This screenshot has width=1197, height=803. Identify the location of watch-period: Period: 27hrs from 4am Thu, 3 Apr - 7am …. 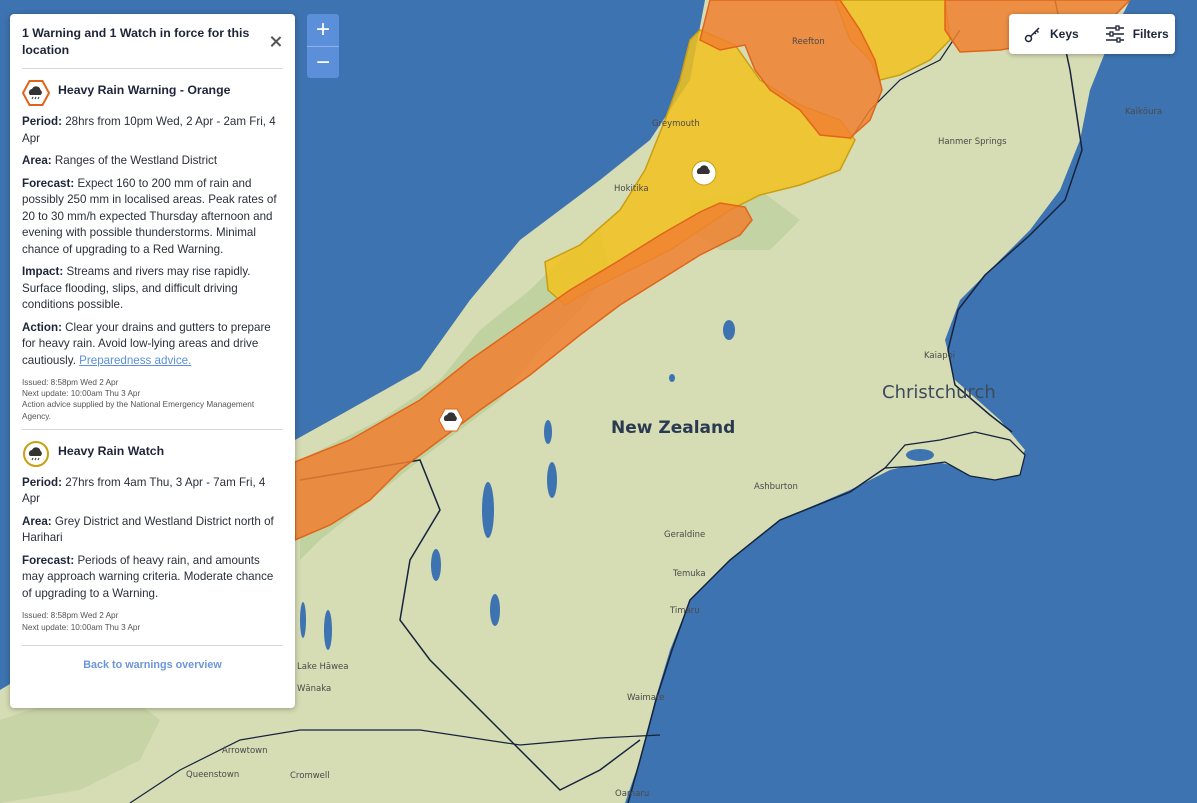
(144, 490).